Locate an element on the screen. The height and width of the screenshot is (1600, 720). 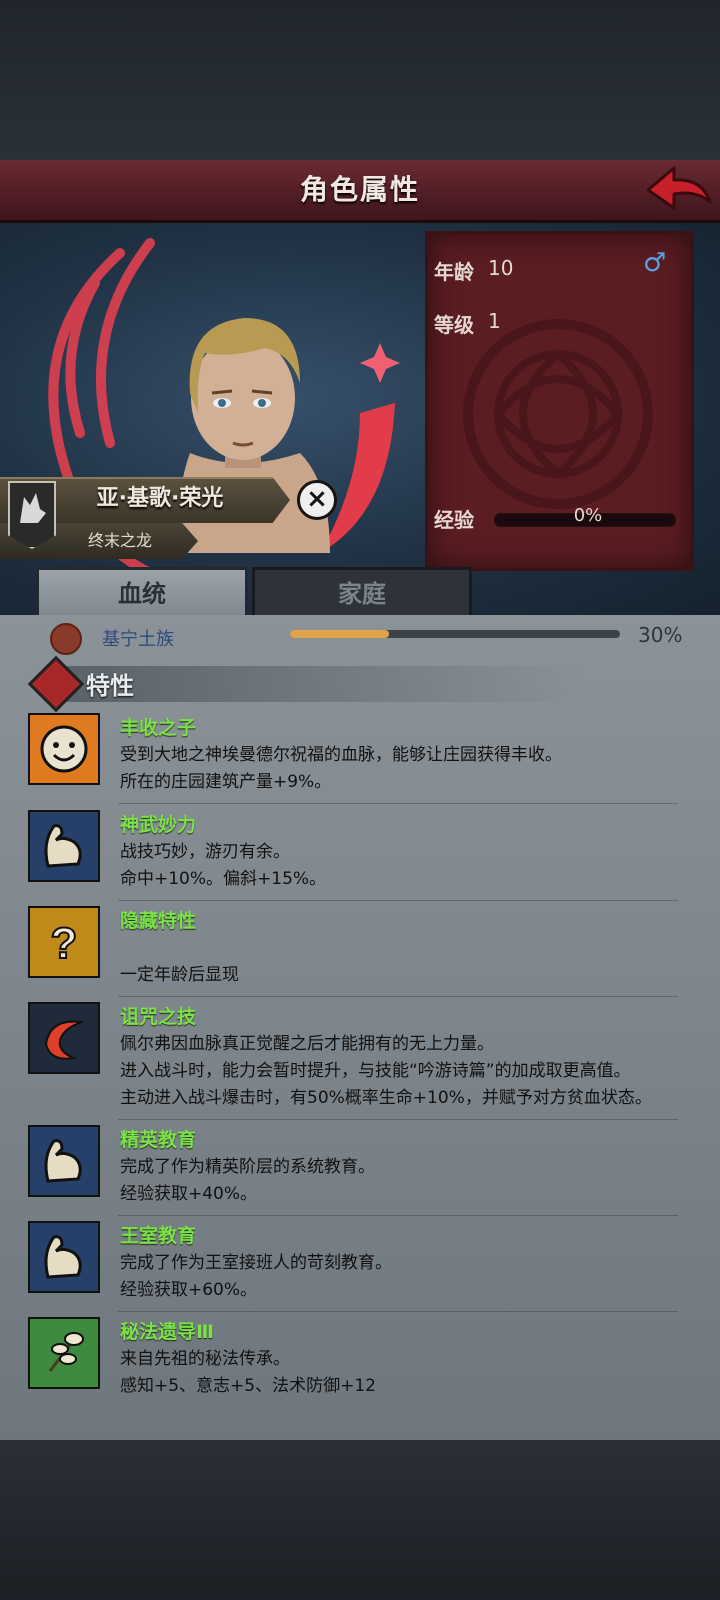
bloodline-bar-fill is located at coordinates (339, 634).